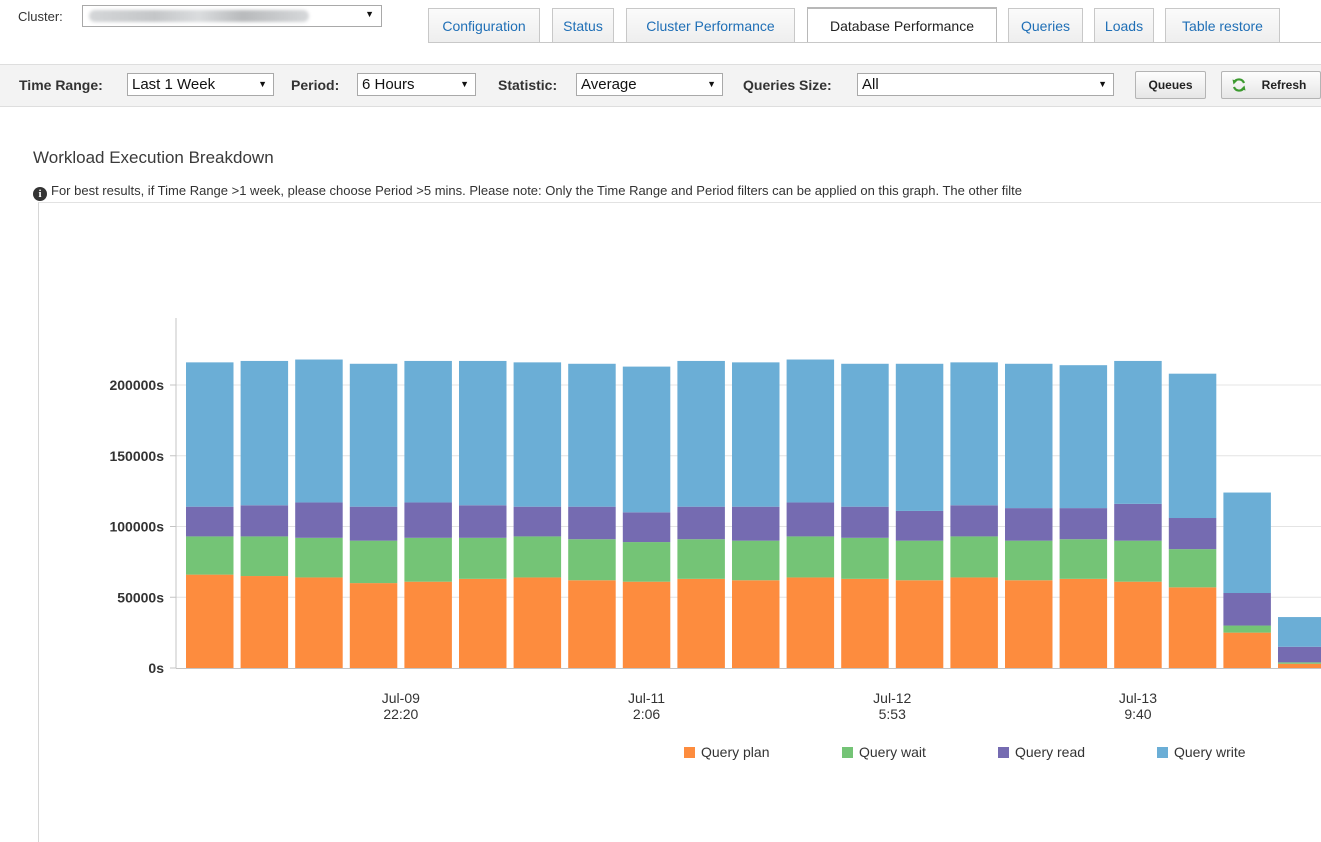 The image size is (1321, 842). I want to click on x-tick-label: Jul-09, so click(401, 698).